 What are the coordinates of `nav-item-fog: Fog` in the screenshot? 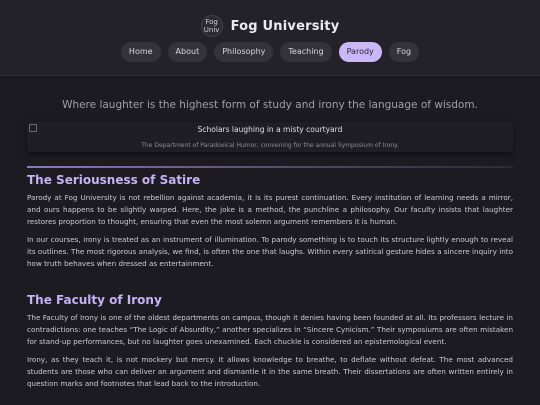 It's located at (404, 52).